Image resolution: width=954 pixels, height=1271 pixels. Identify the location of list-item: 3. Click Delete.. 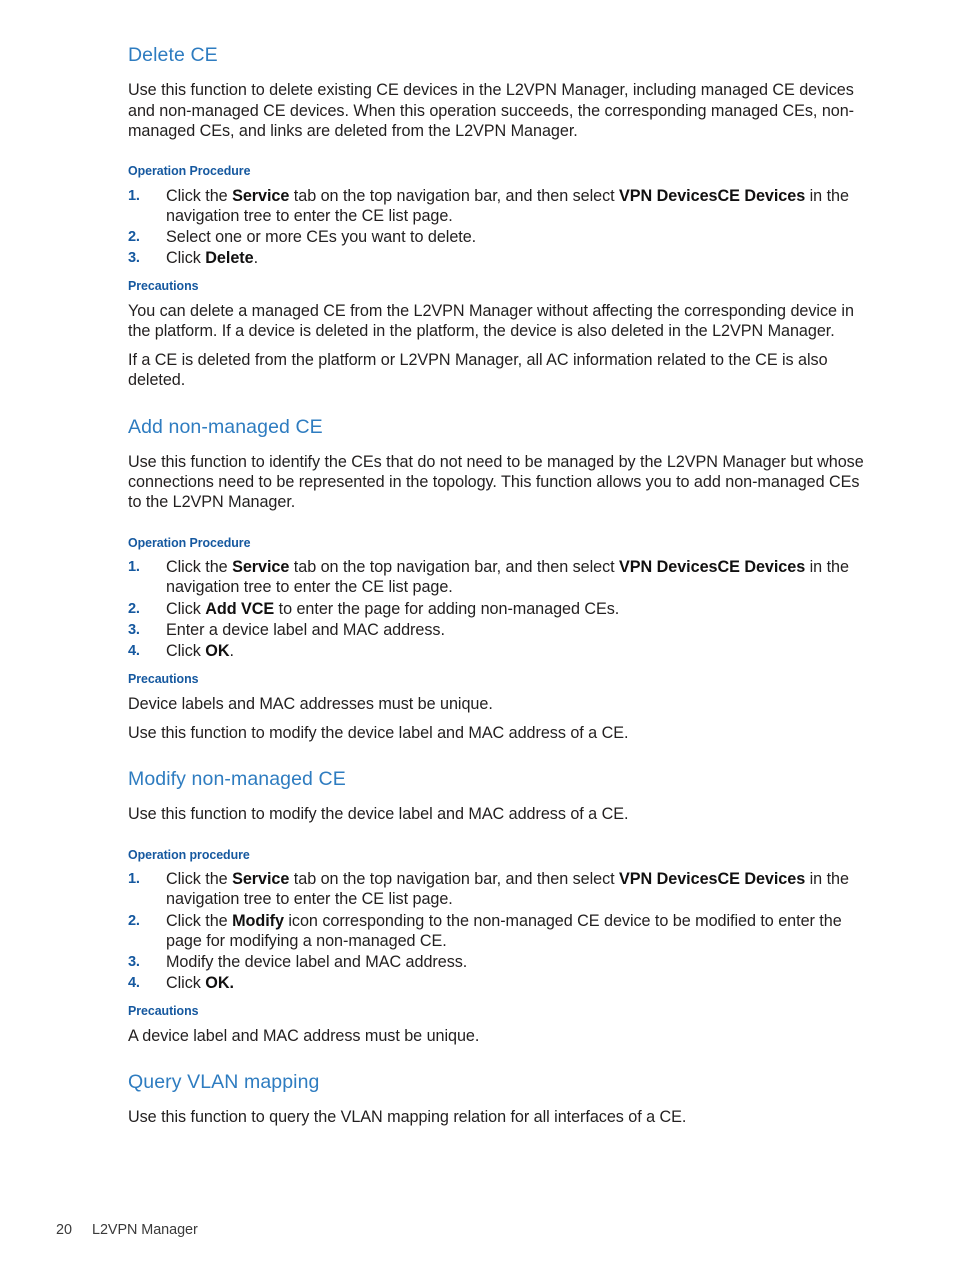
(500, 258).